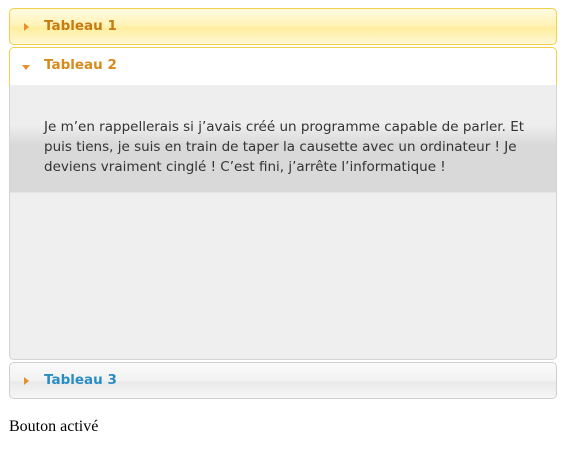 The height and width of the screenshot is (451, 568). Describe the element at coordinates (80, 26) in the screenshot. I see `accordion-header-label: Tableau 1` at that location.